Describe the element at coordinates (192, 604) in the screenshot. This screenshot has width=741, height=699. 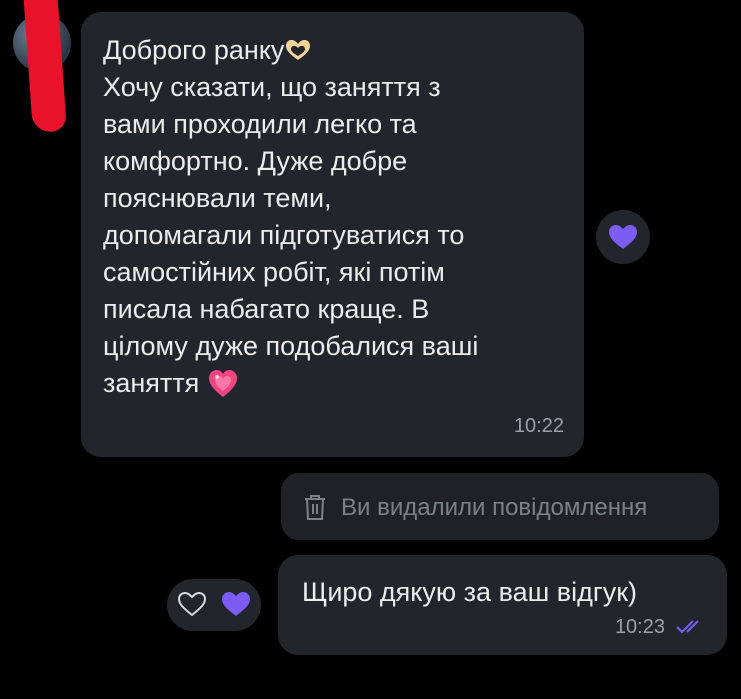
I see `heart-outline-icon` at that location.